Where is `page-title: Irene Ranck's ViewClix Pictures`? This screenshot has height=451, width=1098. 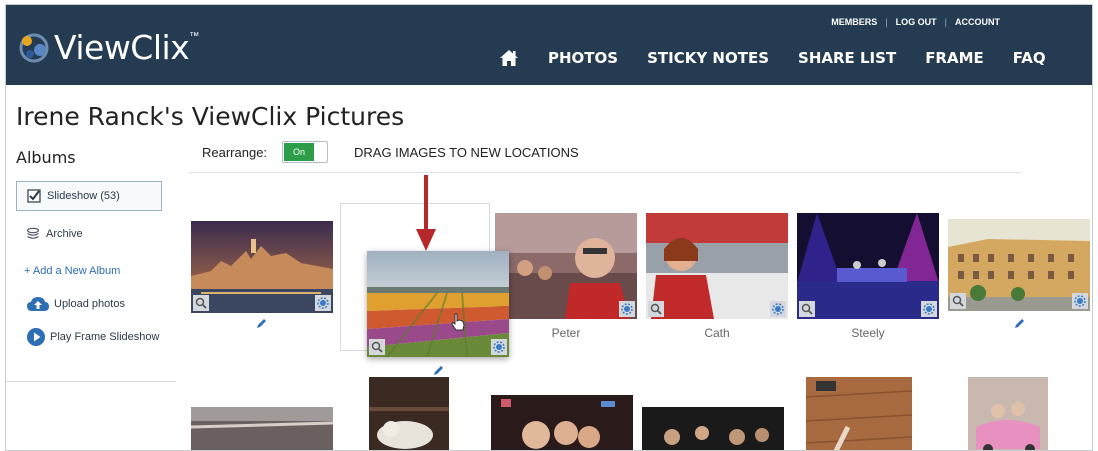 page-title: Irene Ranck's ViewClix Pictures is located at coordinates (210, 116).